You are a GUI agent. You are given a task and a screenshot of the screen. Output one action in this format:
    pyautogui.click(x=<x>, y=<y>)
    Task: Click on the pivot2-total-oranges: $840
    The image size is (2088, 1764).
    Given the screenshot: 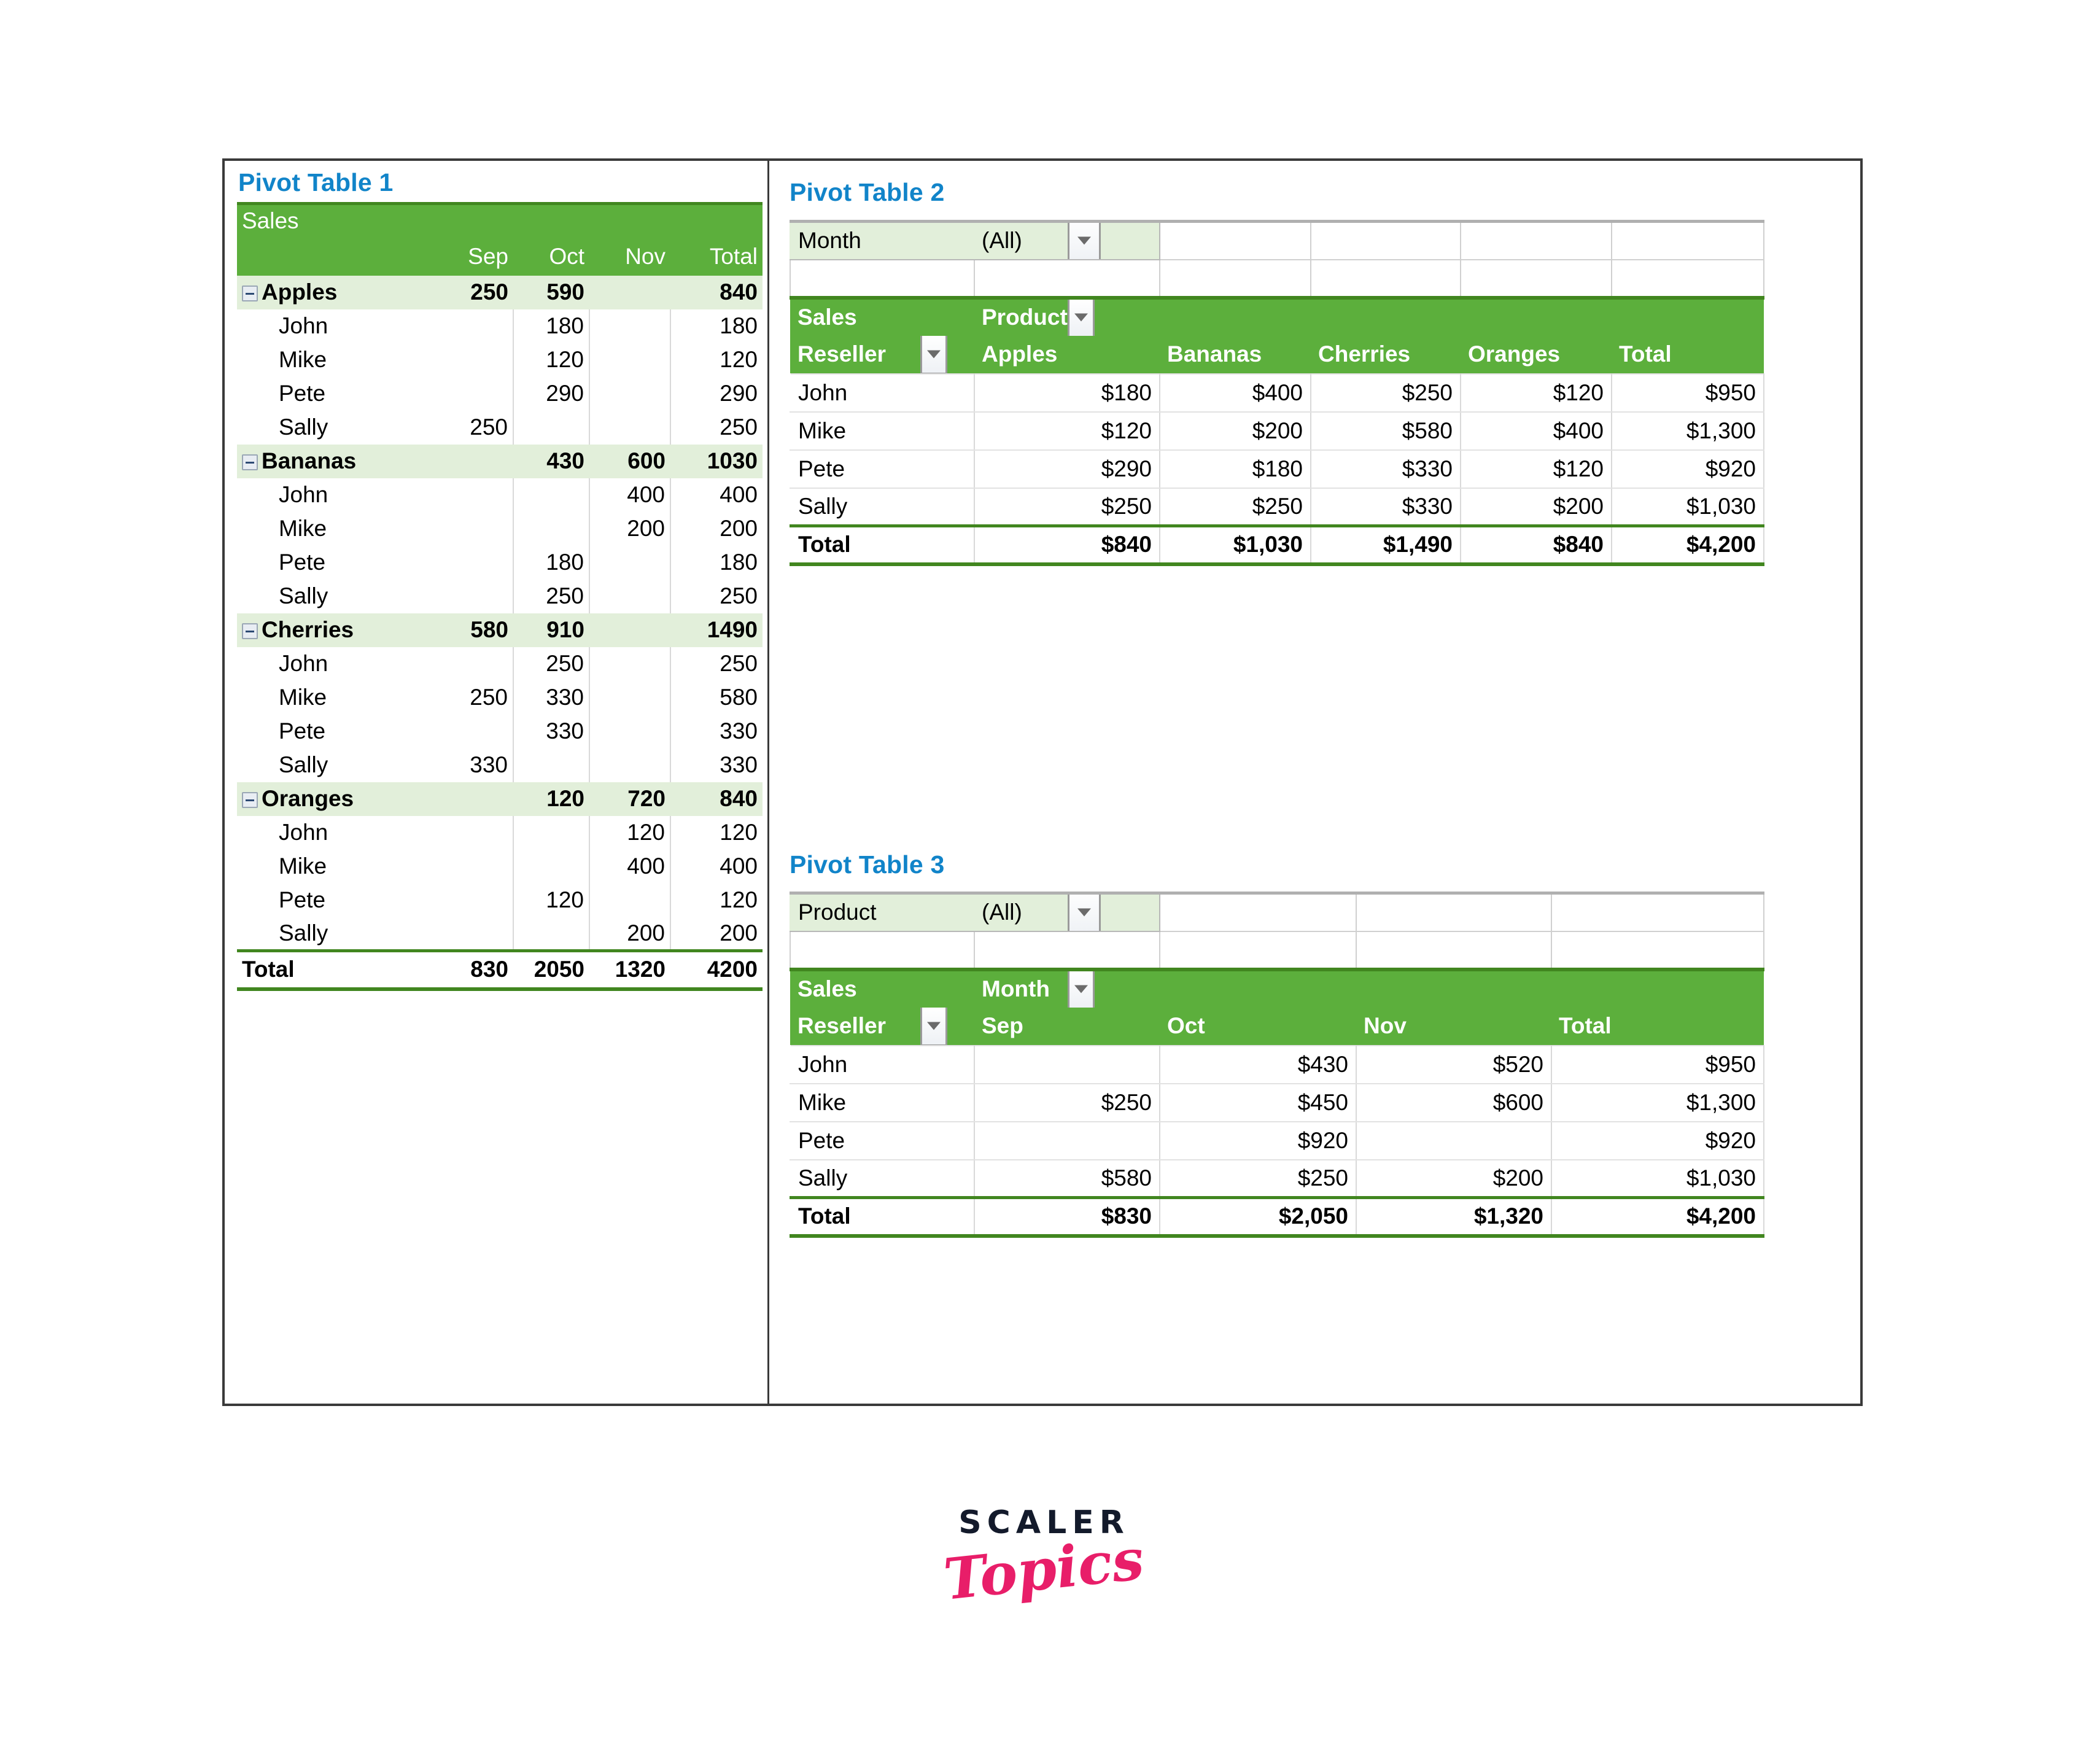 What is the action you would take?
    pyautogui.click(x=1536, y=545)
    